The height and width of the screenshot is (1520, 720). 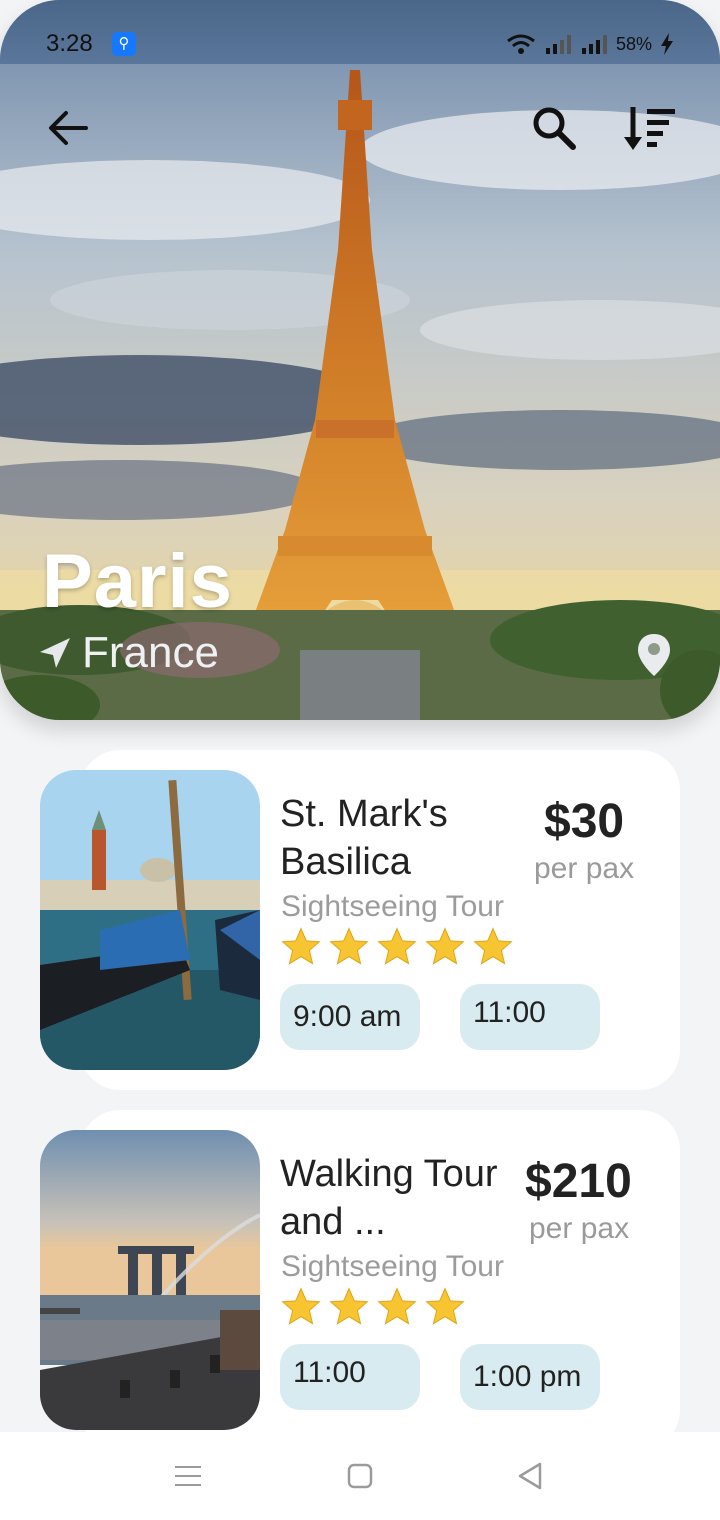 I want to click on tour-title-line1: St. Mark's, so click(x=364, y=814).